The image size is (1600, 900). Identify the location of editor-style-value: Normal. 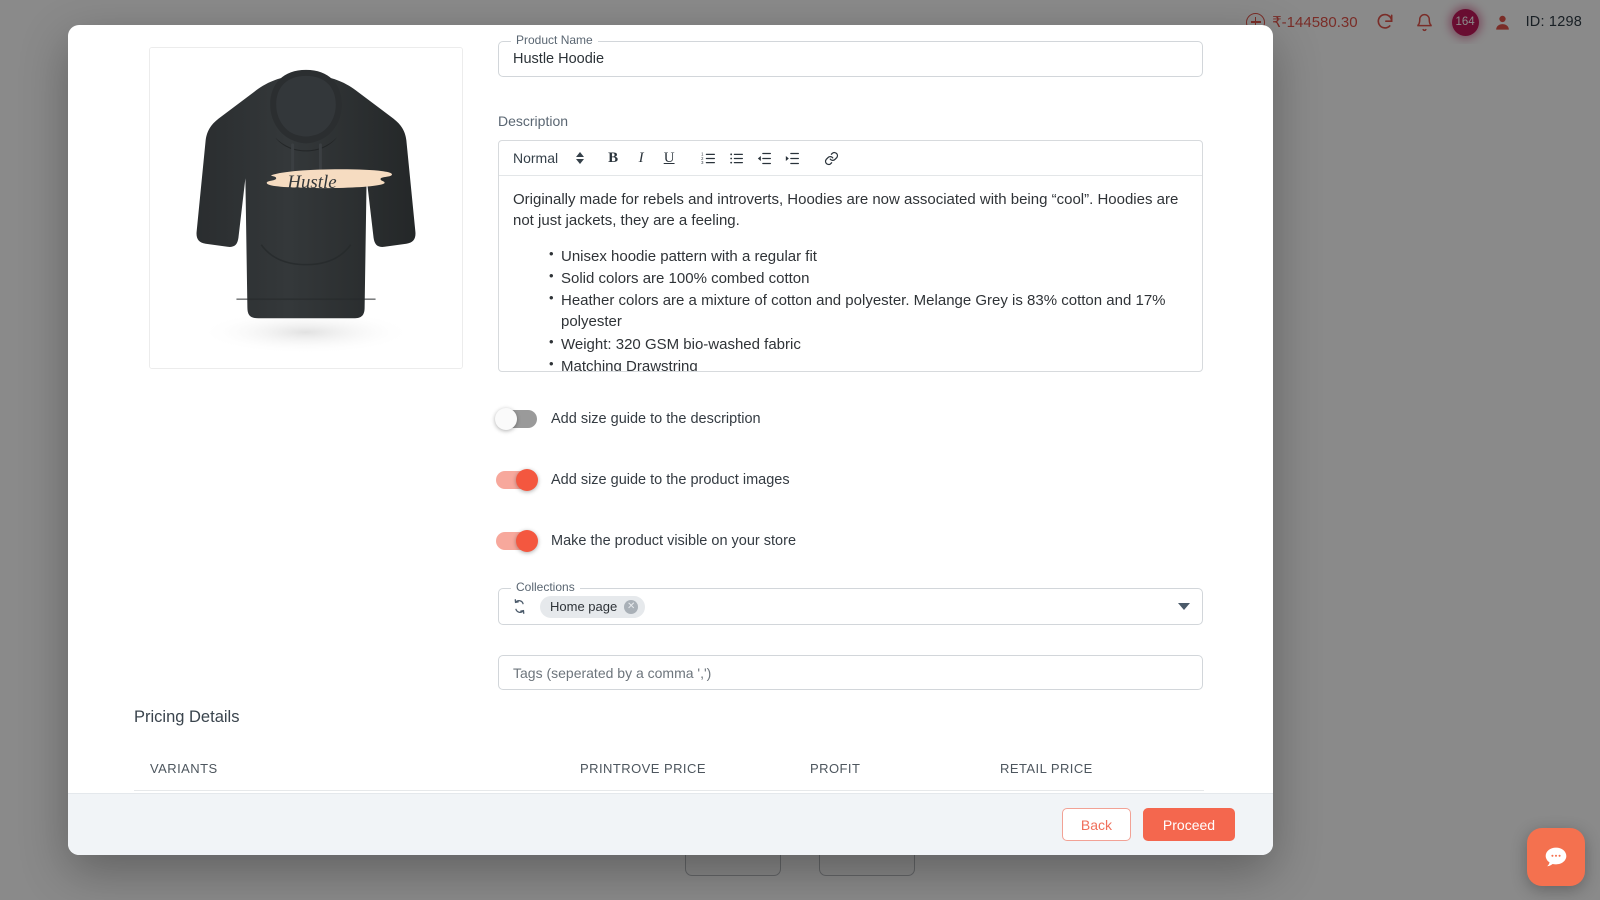
(536, 158).